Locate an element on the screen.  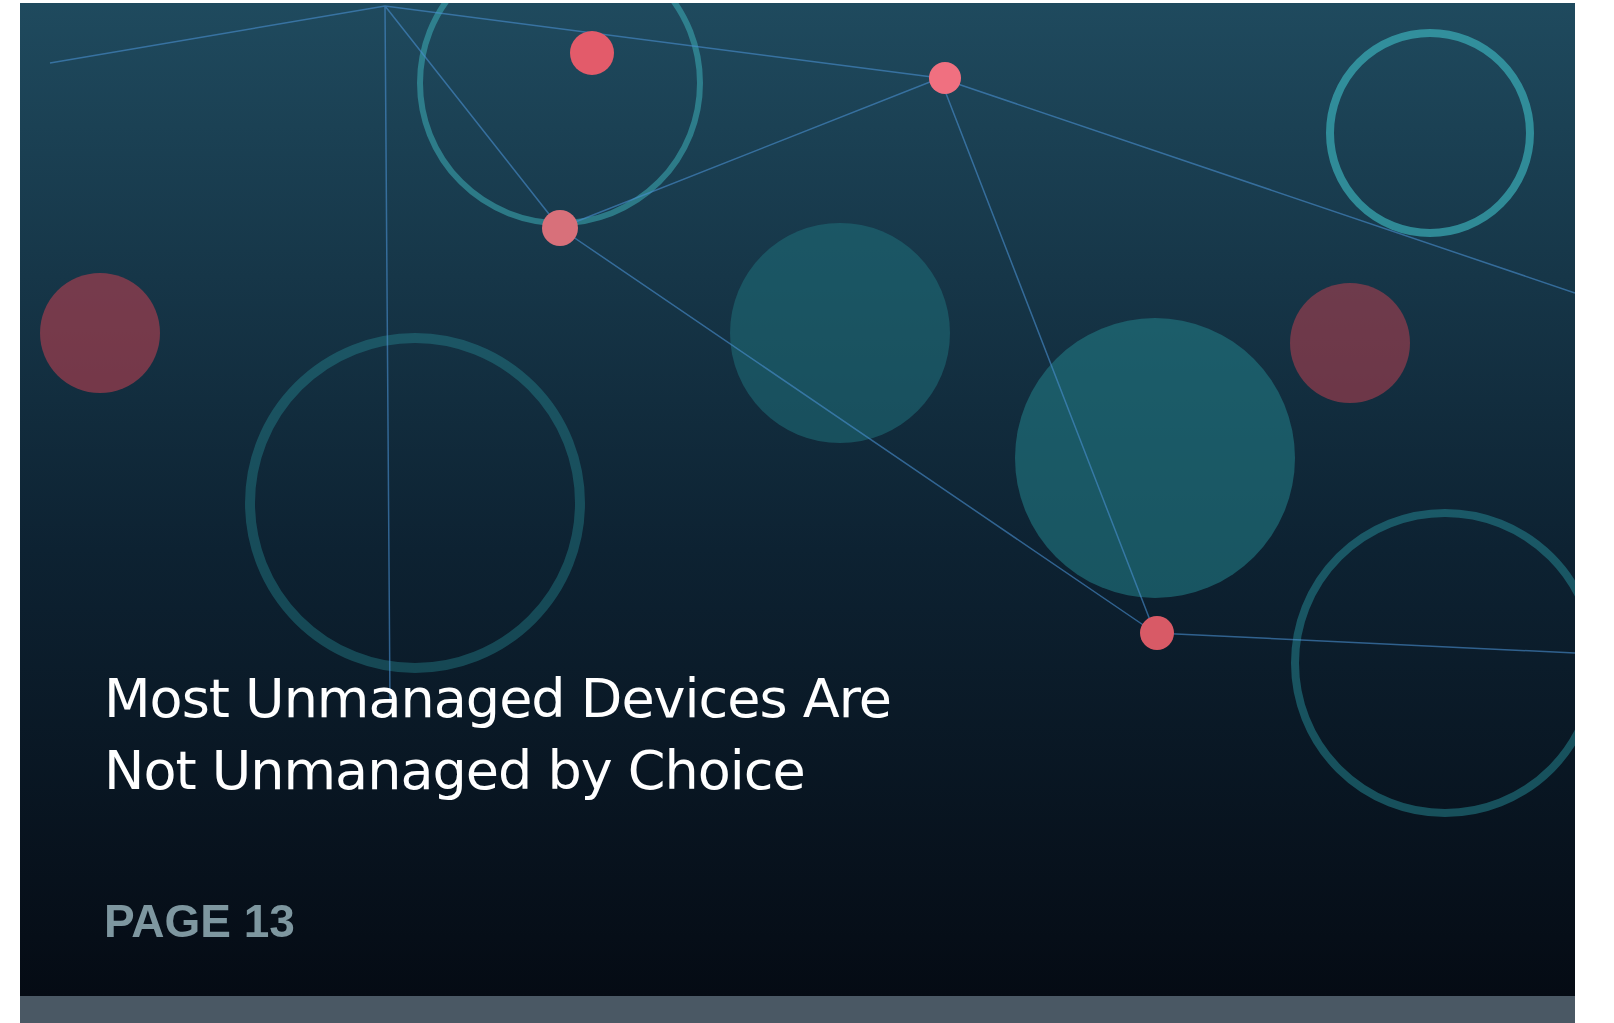
page-title: Most Unmanaged Devices Are Not Unmanaged by Choice is located at coordinates (498, 735).